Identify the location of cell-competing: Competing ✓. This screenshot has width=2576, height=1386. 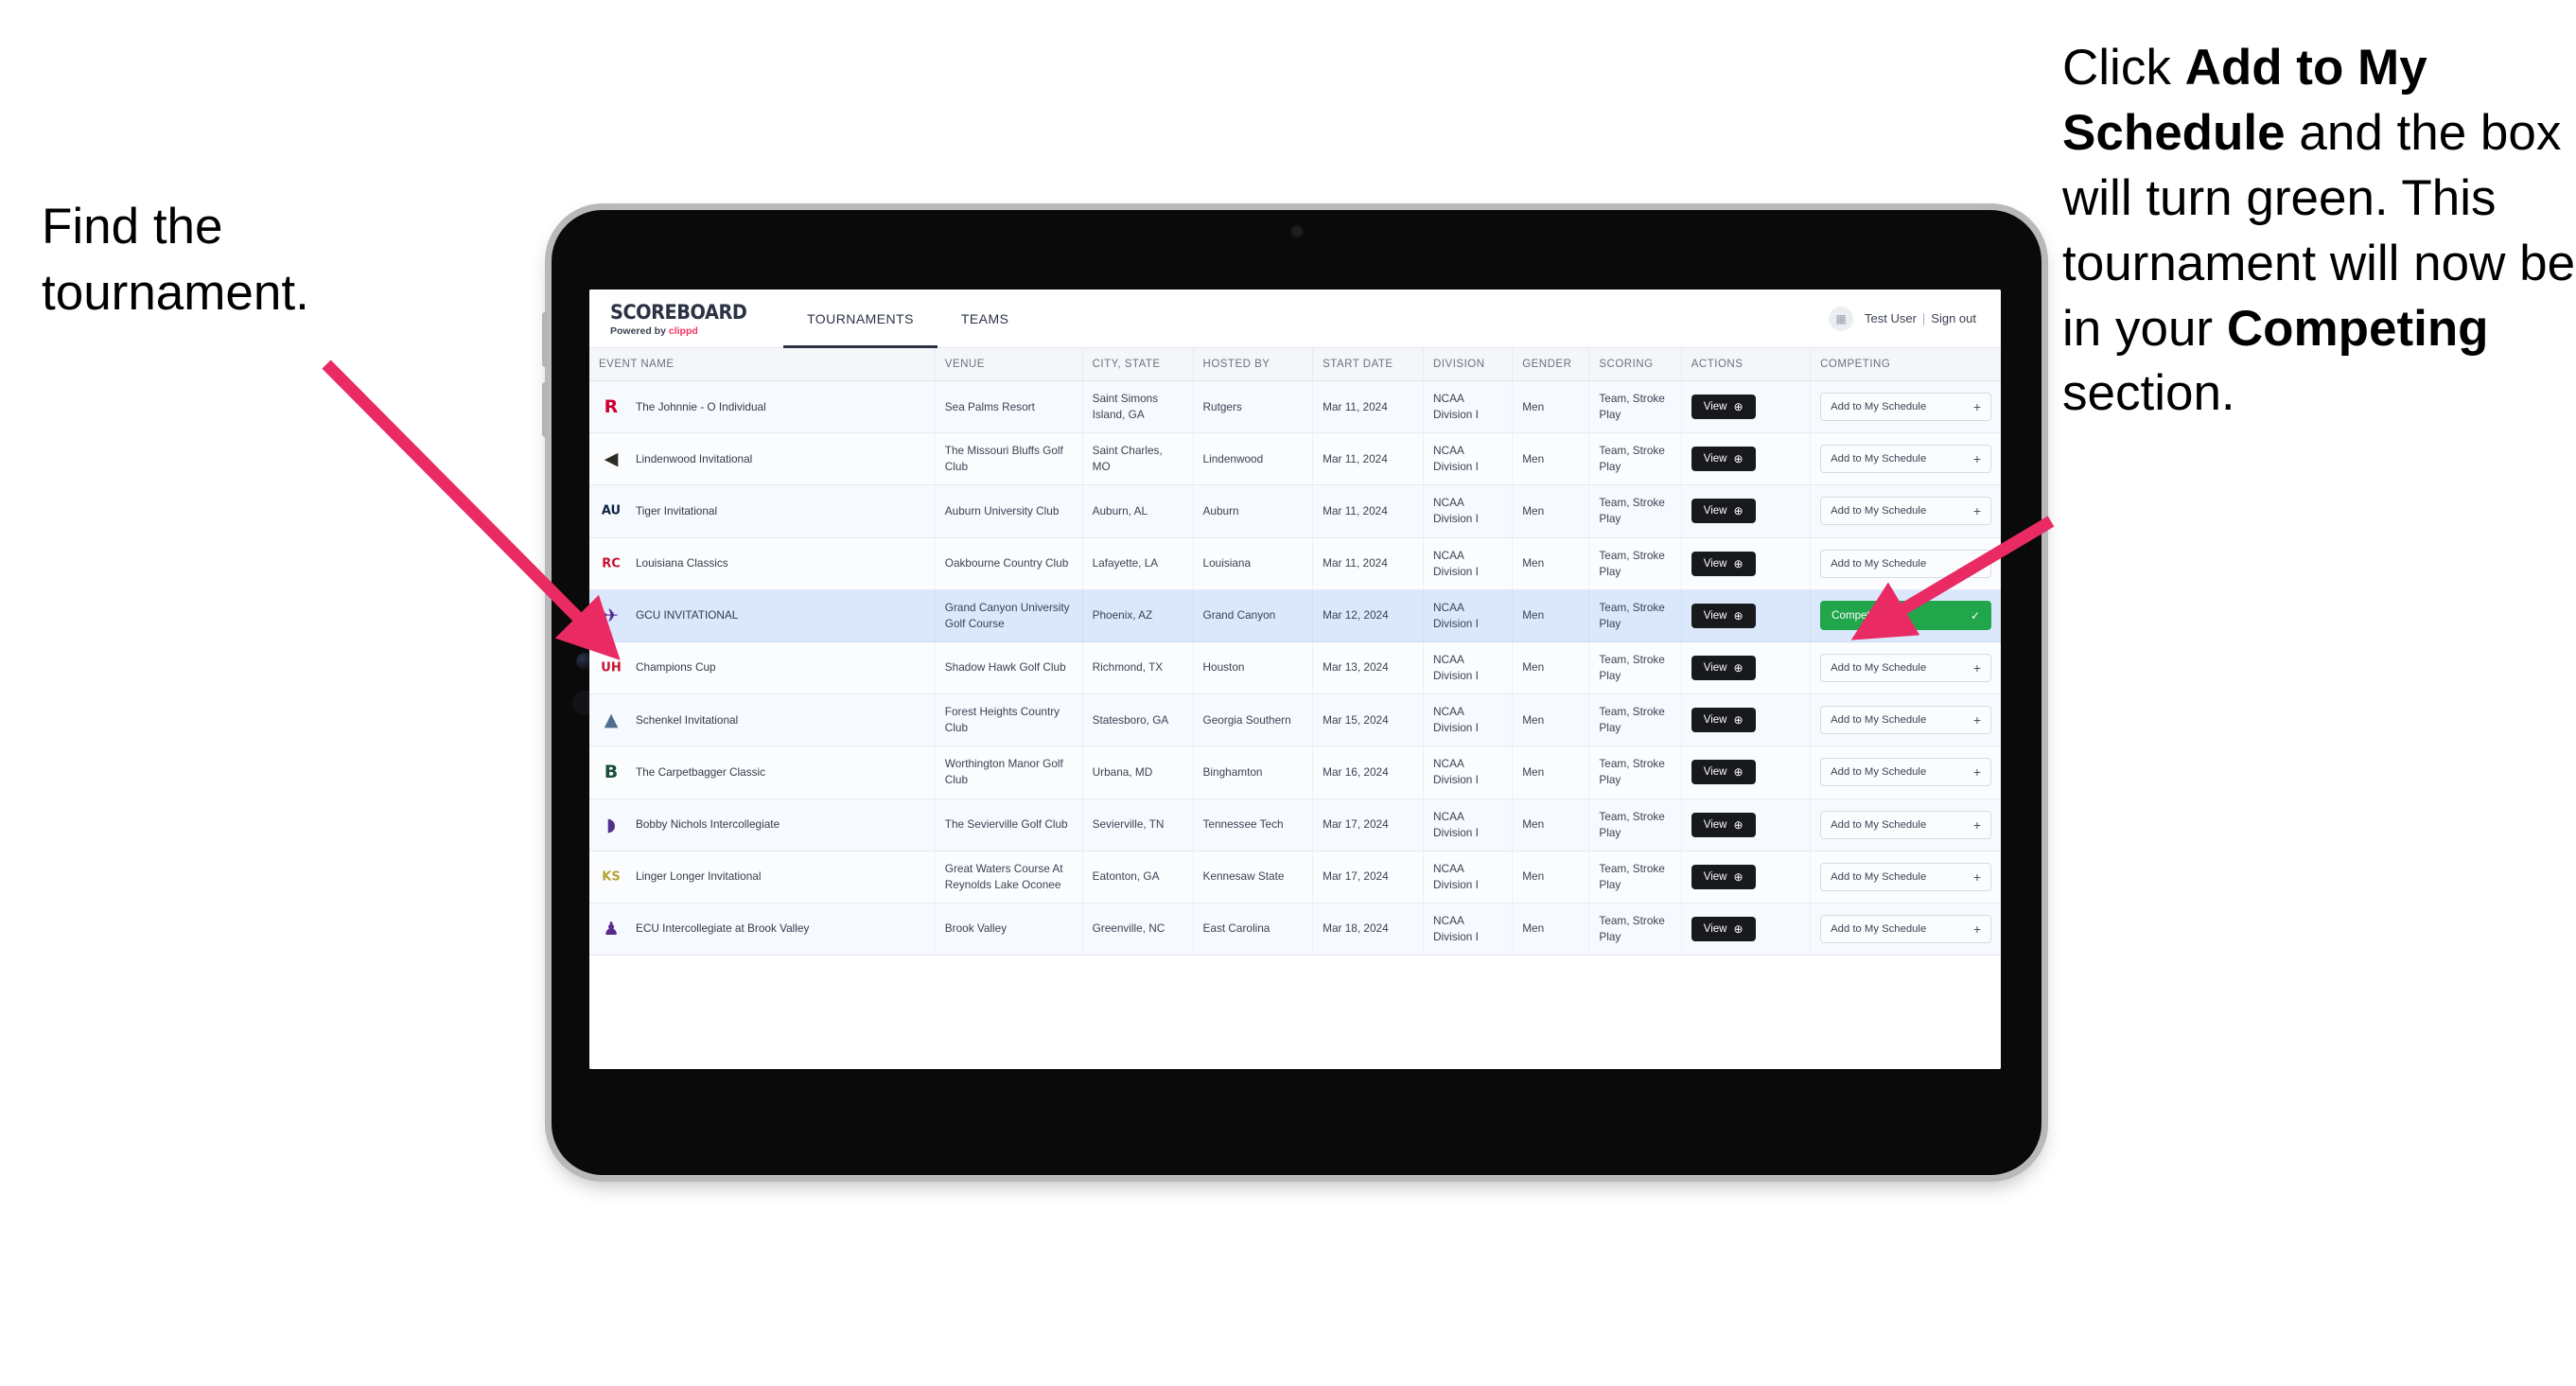
(1905, 615).